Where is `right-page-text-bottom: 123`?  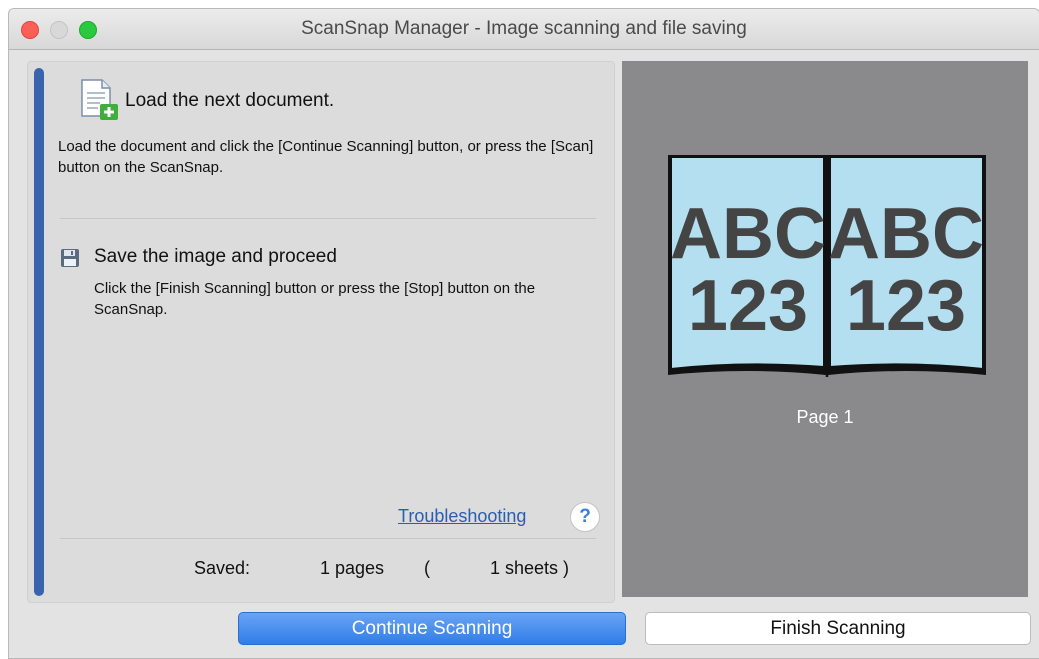 right-page-text-bottom: 123 is located at coordinates (906, 306).